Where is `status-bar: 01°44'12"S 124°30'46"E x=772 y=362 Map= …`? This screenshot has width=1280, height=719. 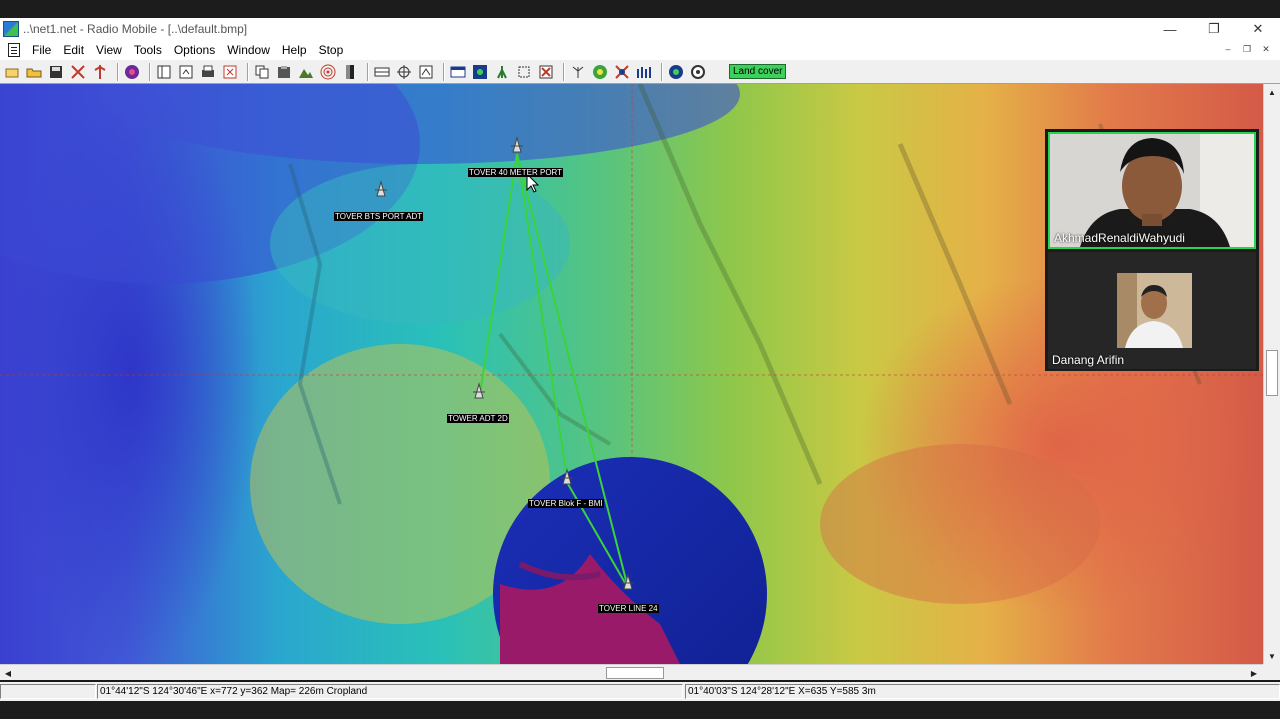 status-bar: 01°44'12"S 124°30'46"E x=772 y=362 Map= … is located at coordinates (640, 691).